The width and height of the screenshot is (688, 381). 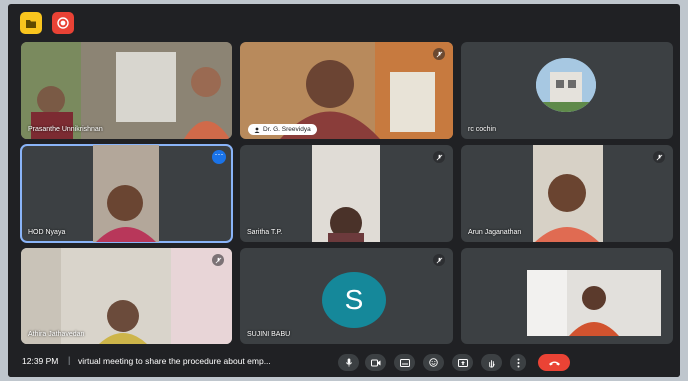 What do you see at coordinates (56, 334) in the screenshot?
I see `participant-name: Athira Jathavedan` at bounding box center [56, 334].